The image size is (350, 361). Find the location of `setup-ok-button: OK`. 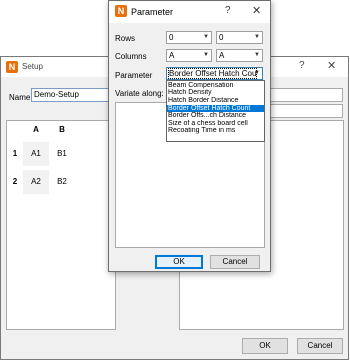

setup-ok-button: OK is located at coordinates (265, 346).